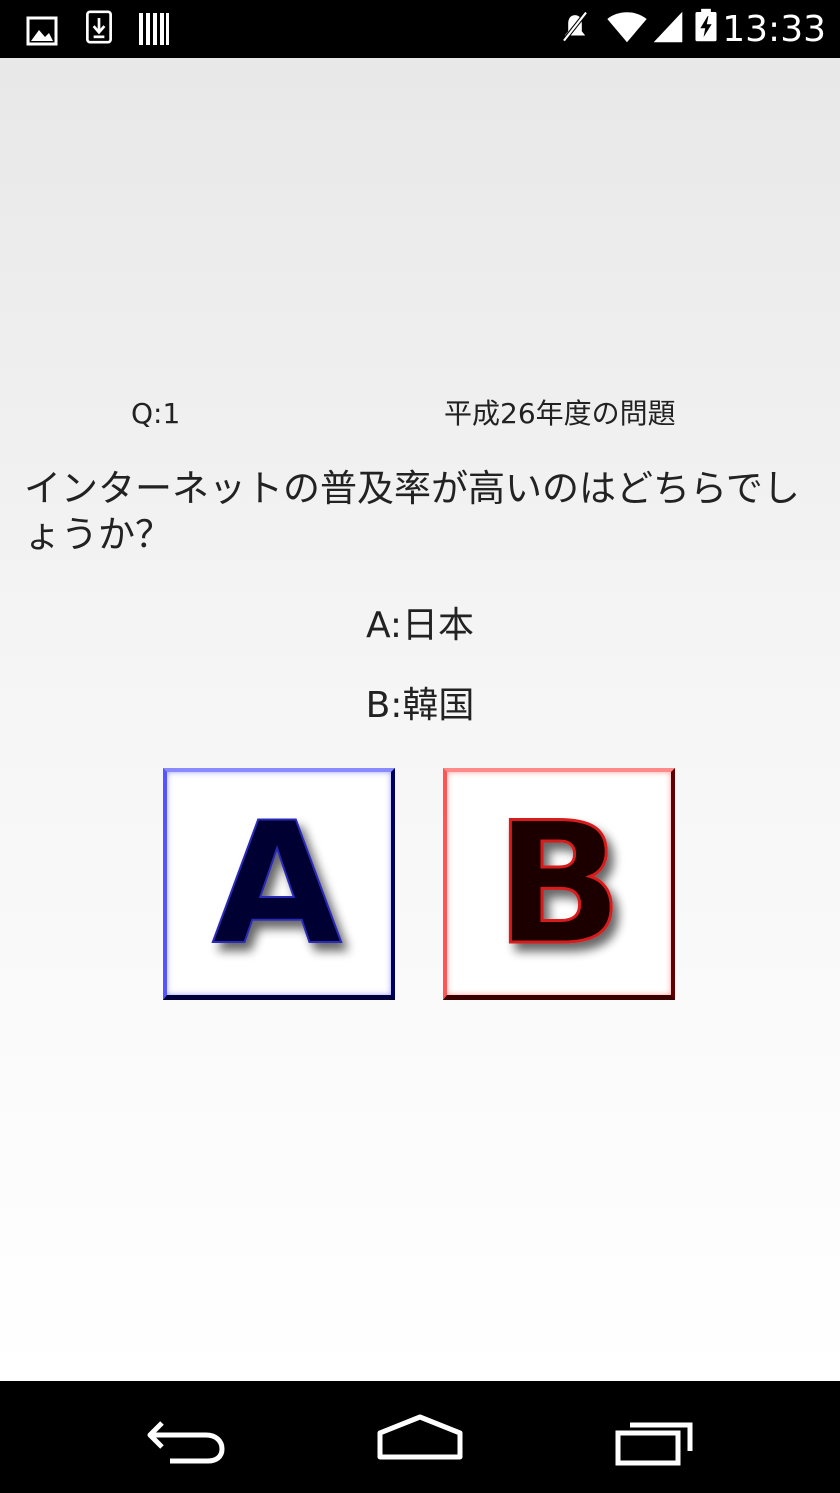 This screenshot has width=840, height=1493. Describe the element at coordinates (706, 25) in the screenshot. I see `battery-charging-icon` at that location.